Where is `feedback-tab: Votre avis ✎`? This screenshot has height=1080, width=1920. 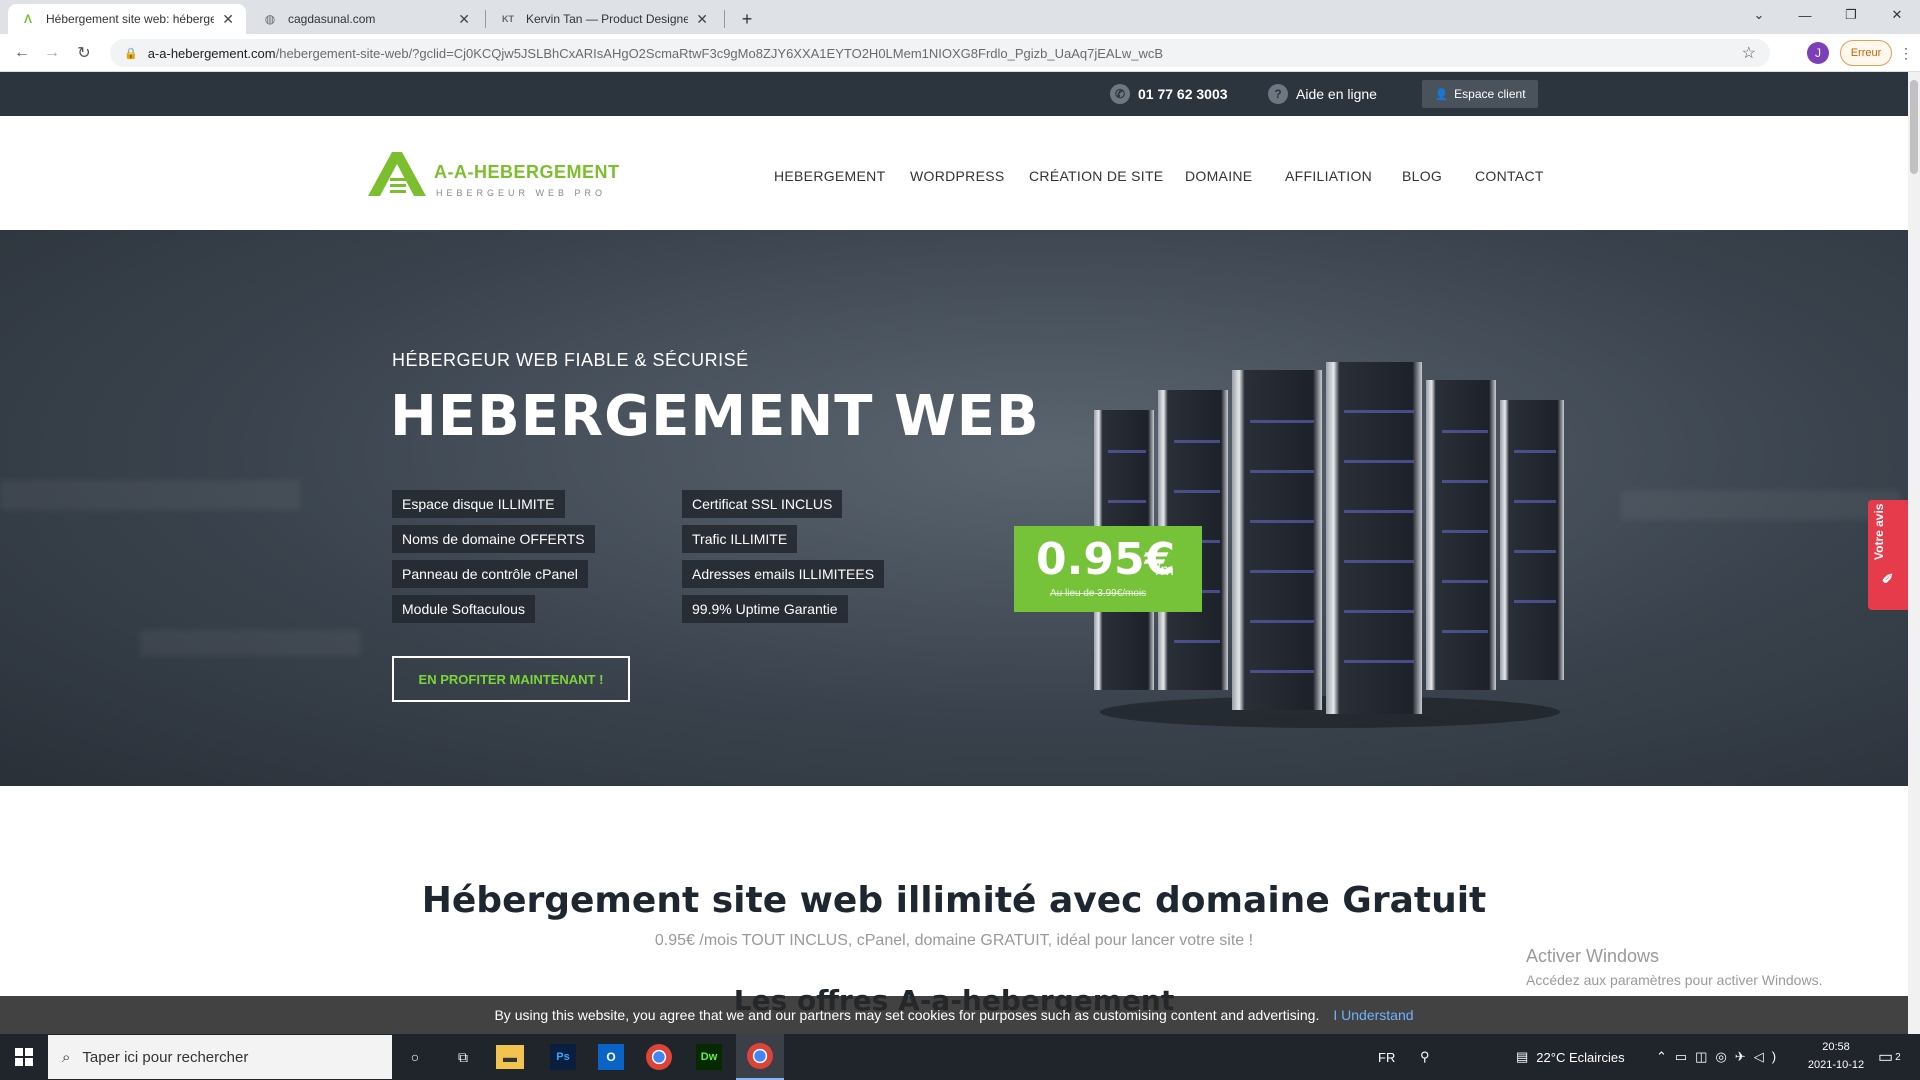
feedback-tab: Votre avis ✎ is located at coordinates (1888, 555).